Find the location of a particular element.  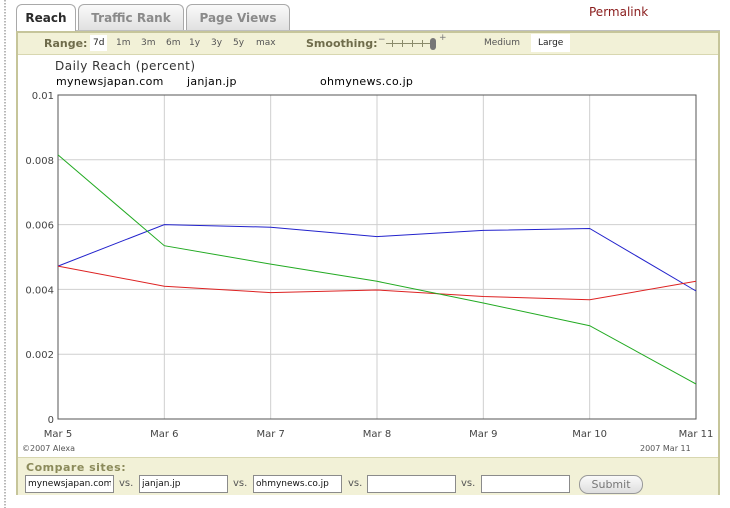

tab-reach: Reach is located at coordinates (46, 17).